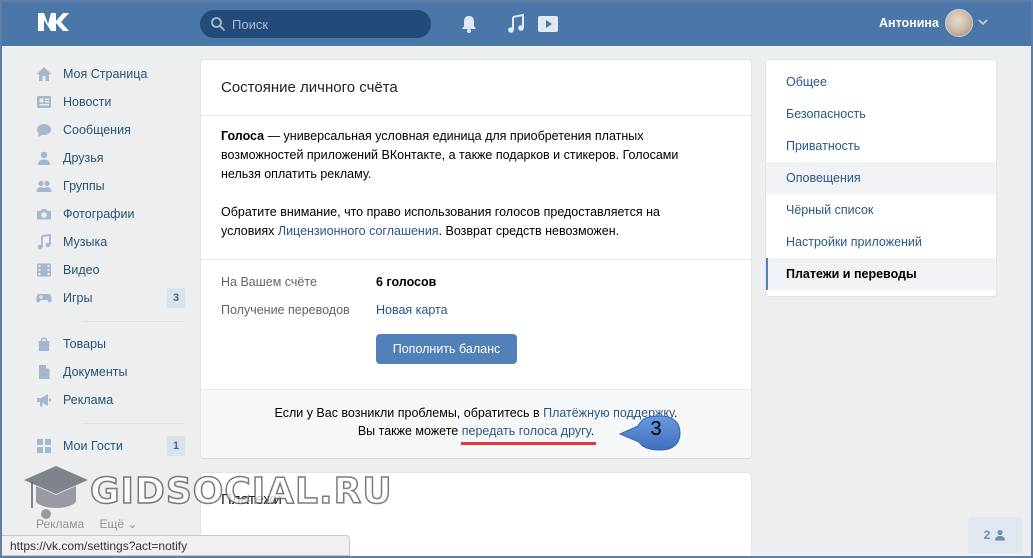 Image resolution: width=1033 pixels, height=558 pixels. I want to click on sidebar-item-guests: Мои Гости 1, so click(110, 446).